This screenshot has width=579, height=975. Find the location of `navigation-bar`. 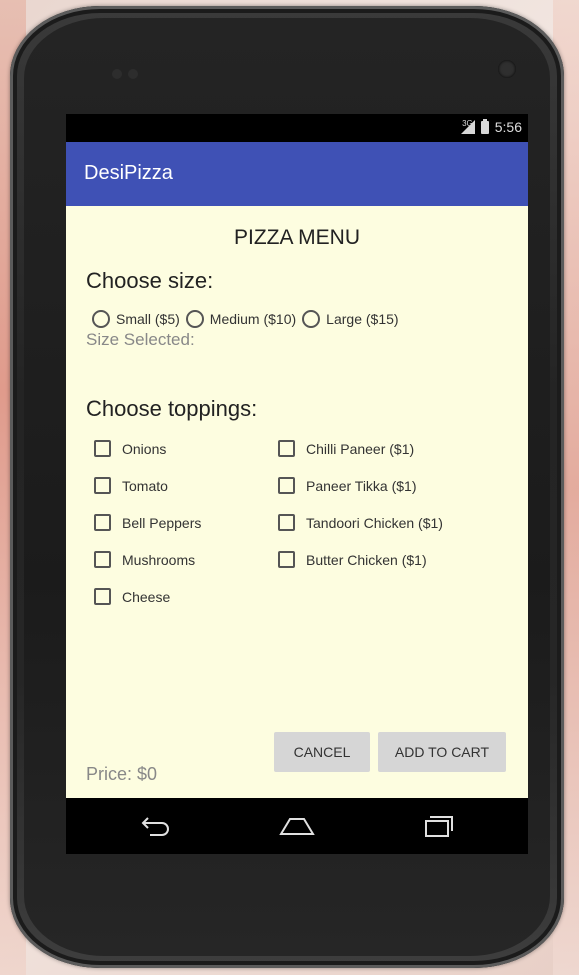

navigation-bar is located at coordinates (297, 826).